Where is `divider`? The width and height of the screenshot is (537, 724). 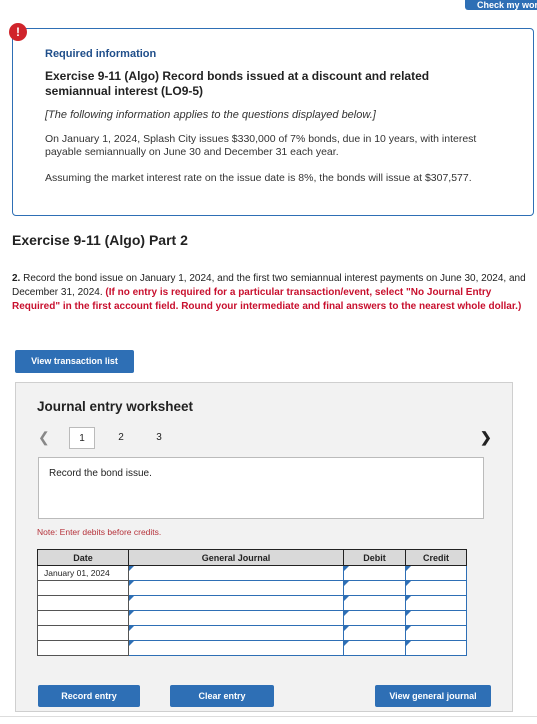 divider is located at coordinates (268, 716).